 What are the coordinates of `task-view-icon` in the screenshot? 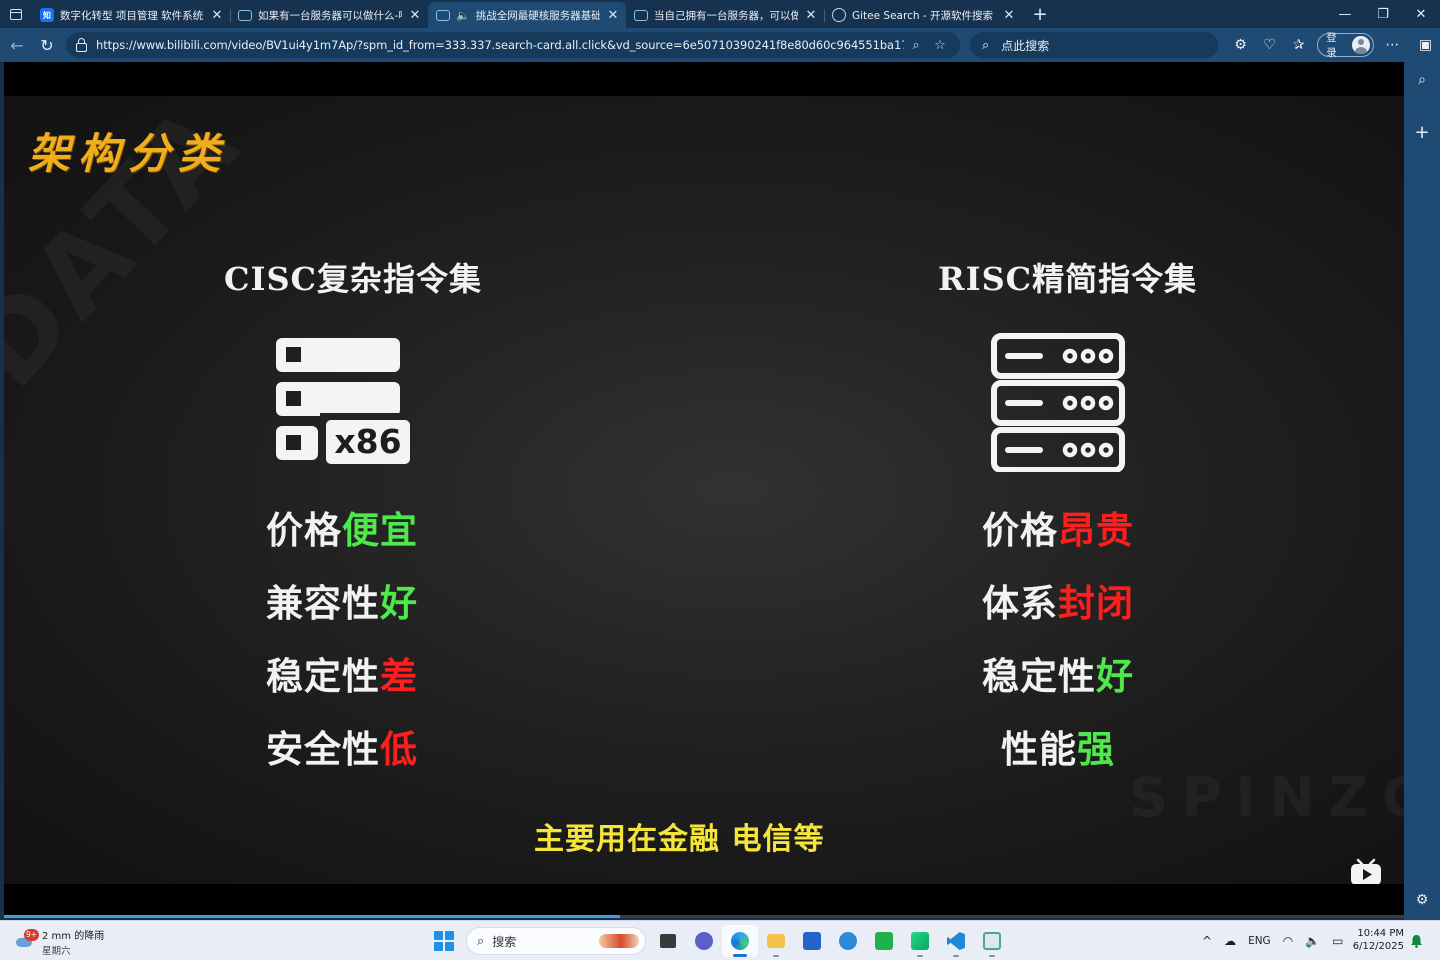 It's located at (668, 941).